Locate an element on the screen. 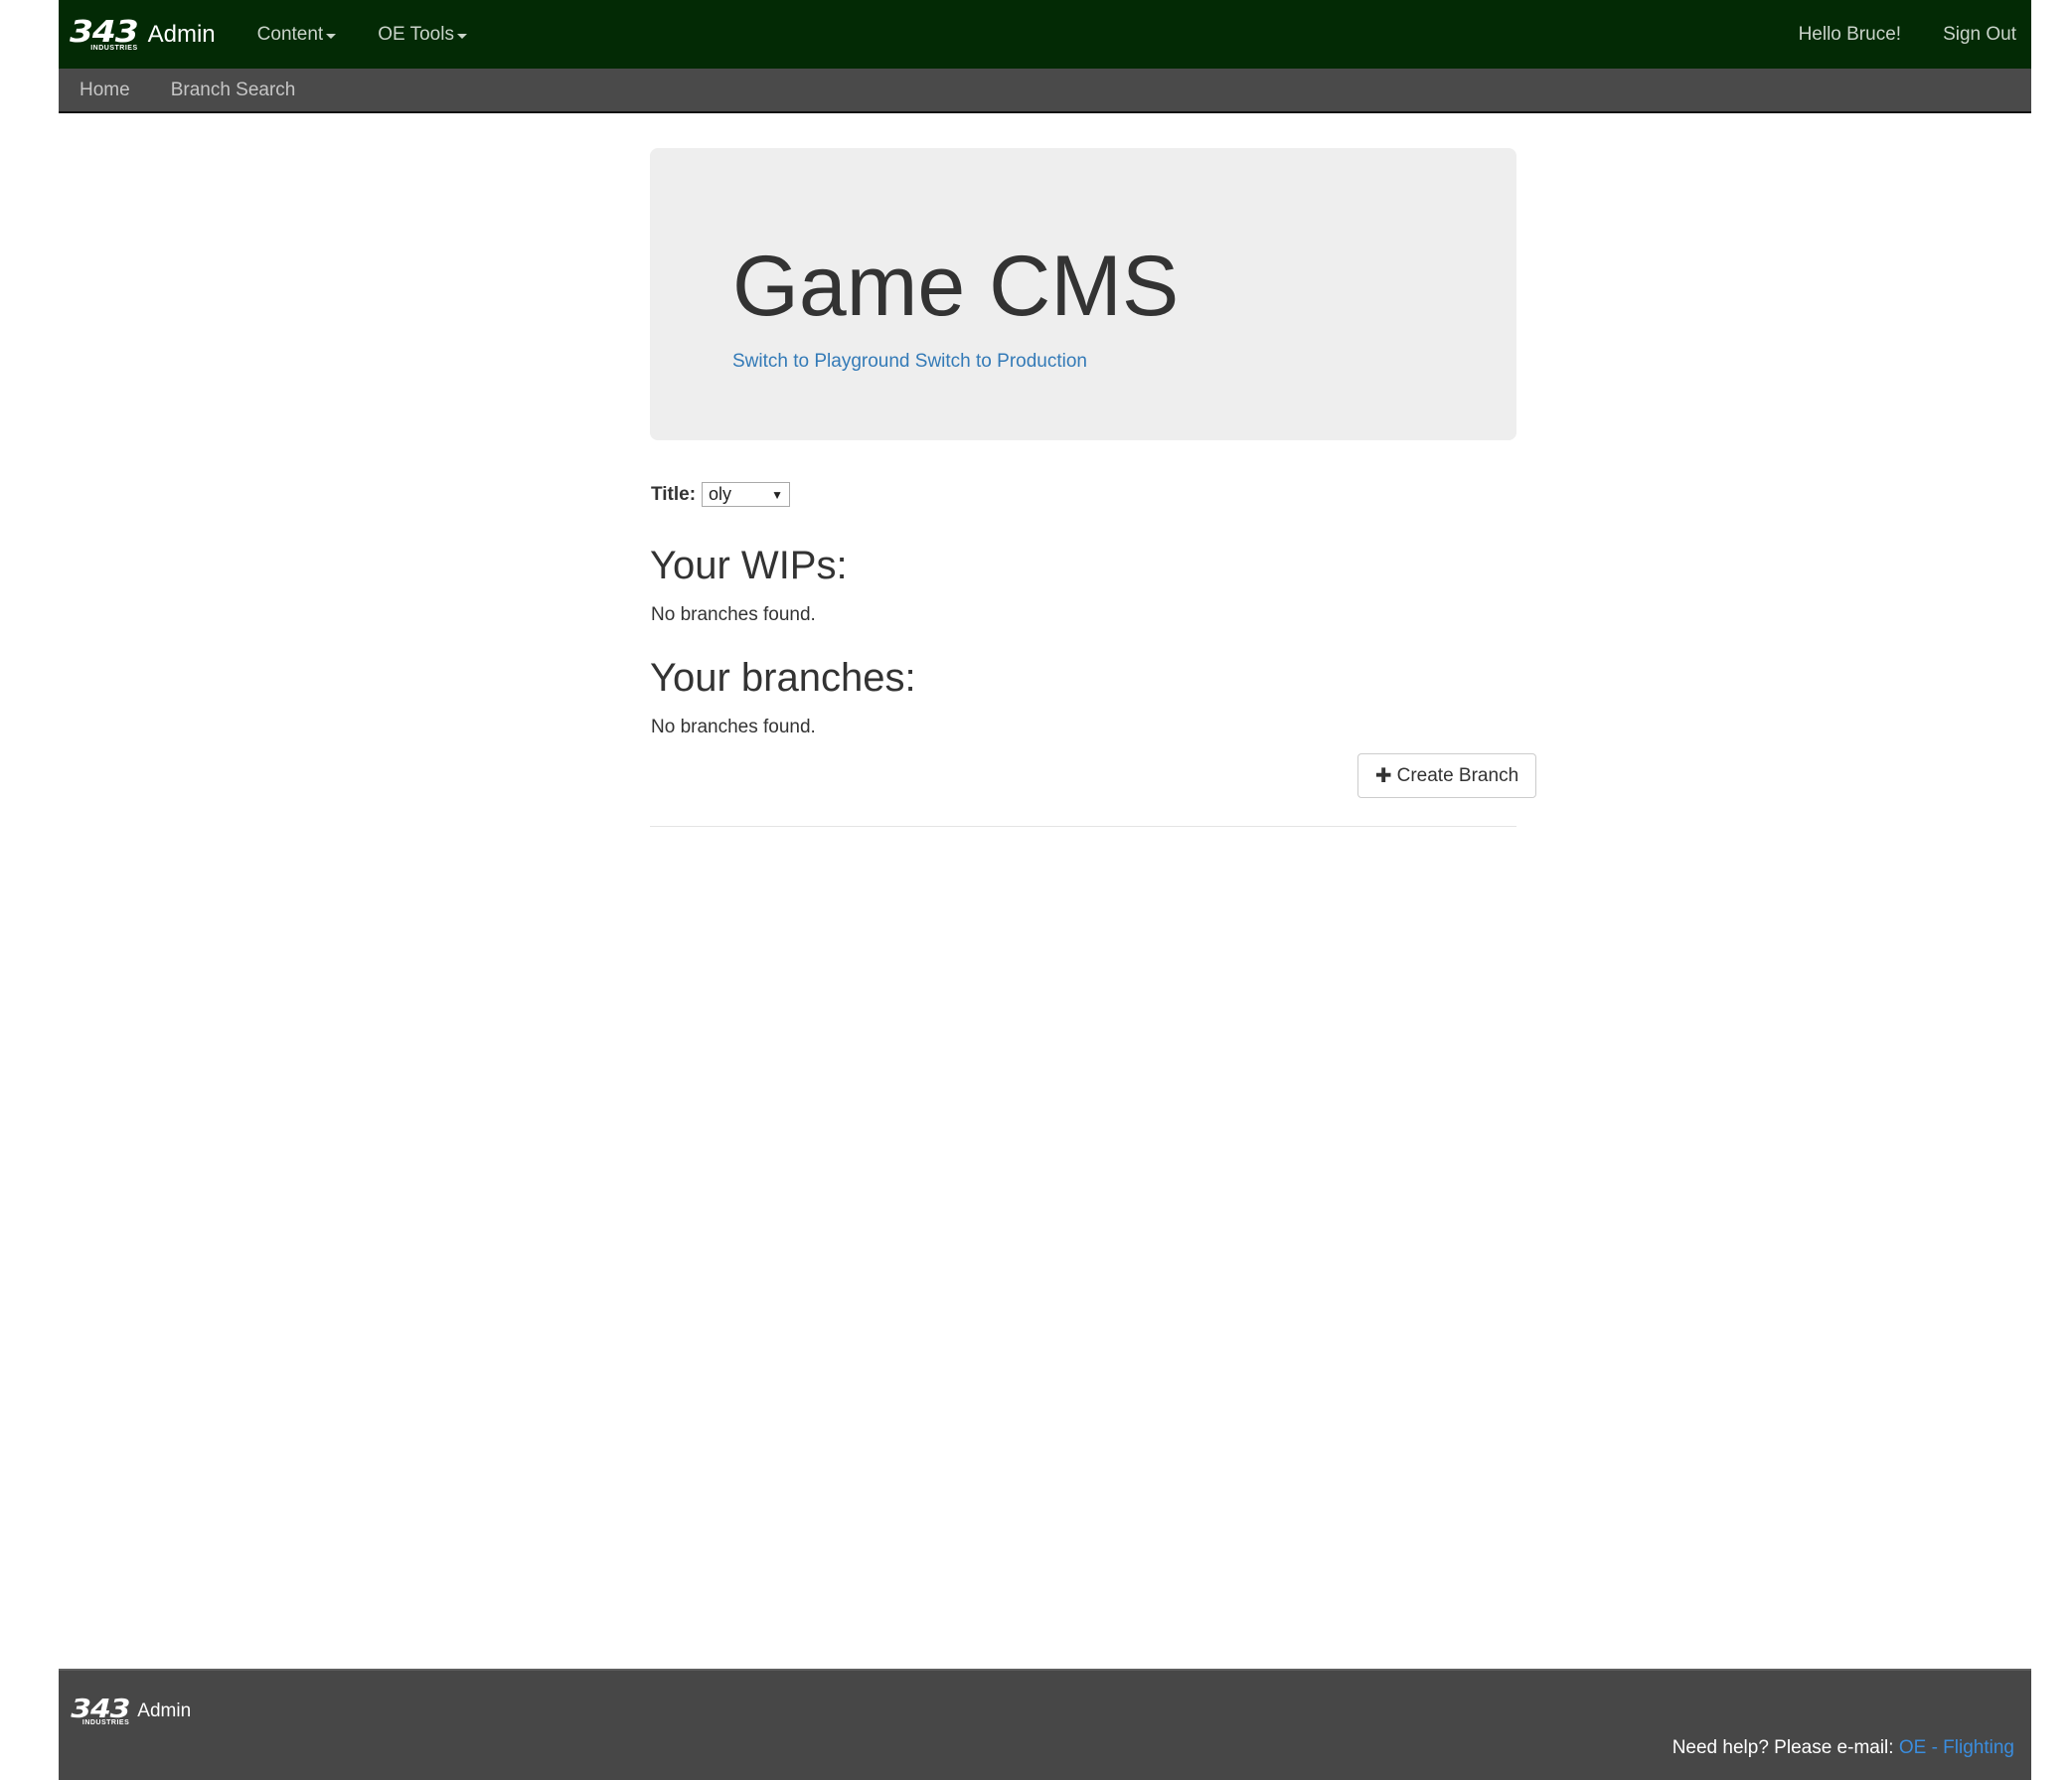 The image size is (2072, 1780). footer-brand-title: Admin is located at coordinates (164, 1710).